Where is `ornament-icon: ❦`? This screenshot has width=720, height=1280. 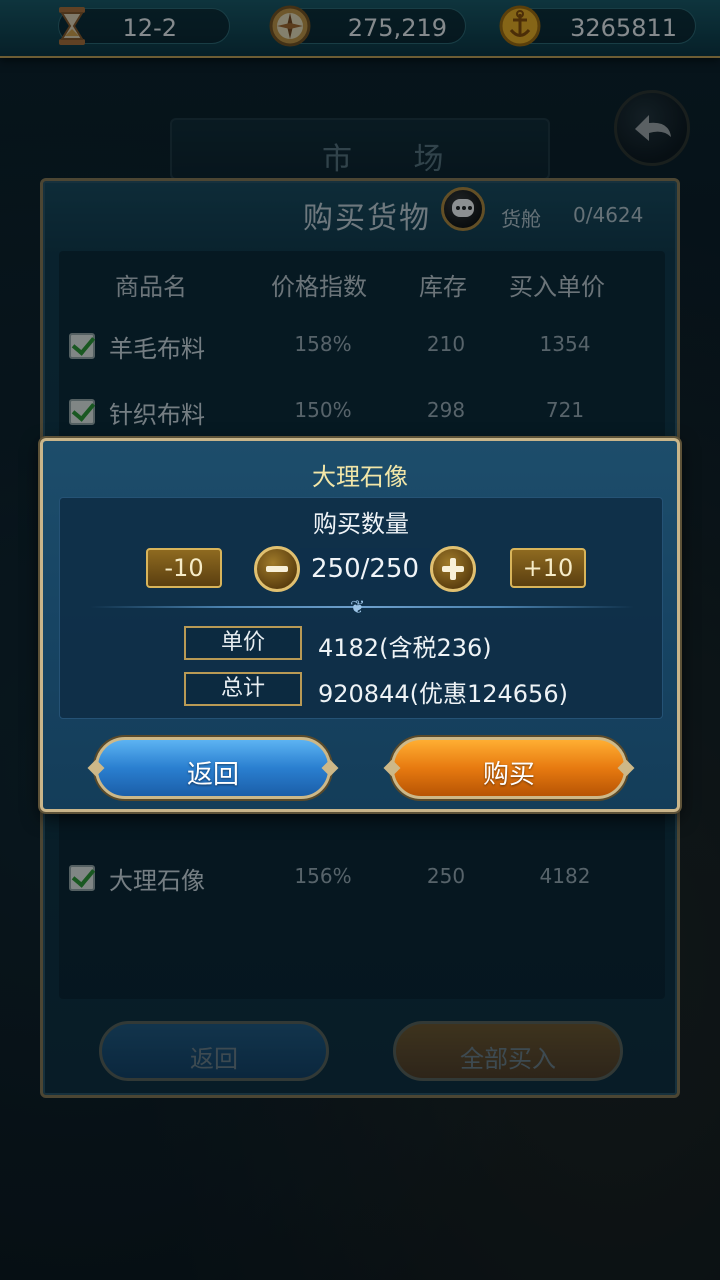
ornament-icon: ❦ is located at coordinates (358, 607).